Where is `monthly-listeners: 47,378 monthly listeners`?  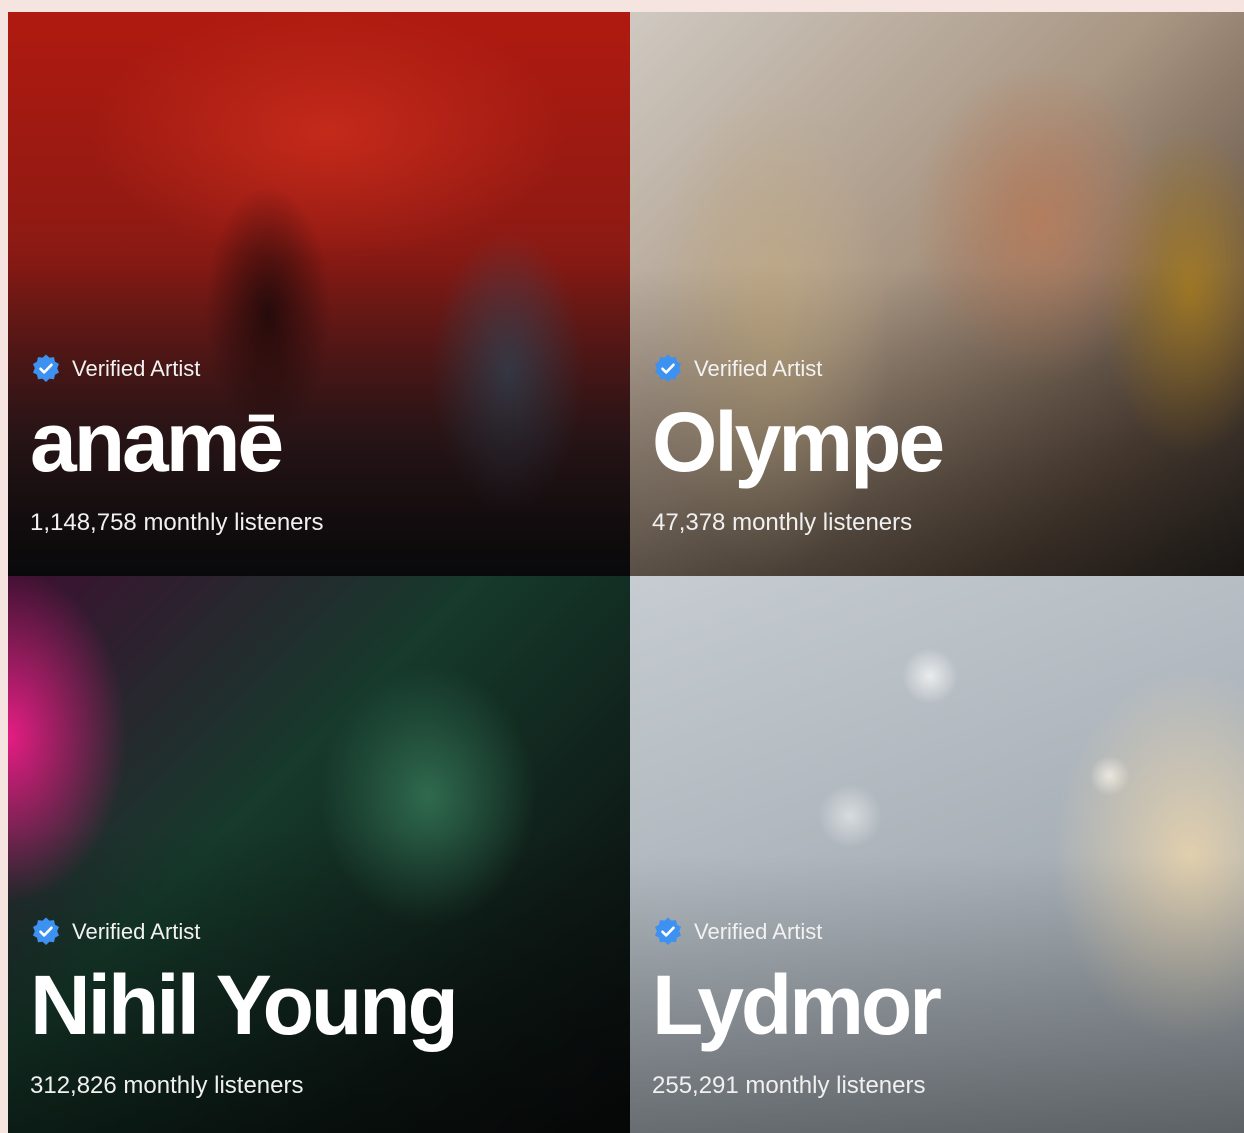
monthly-listeners: 47,378 monthly listeners is located at coordinates (782, 522).